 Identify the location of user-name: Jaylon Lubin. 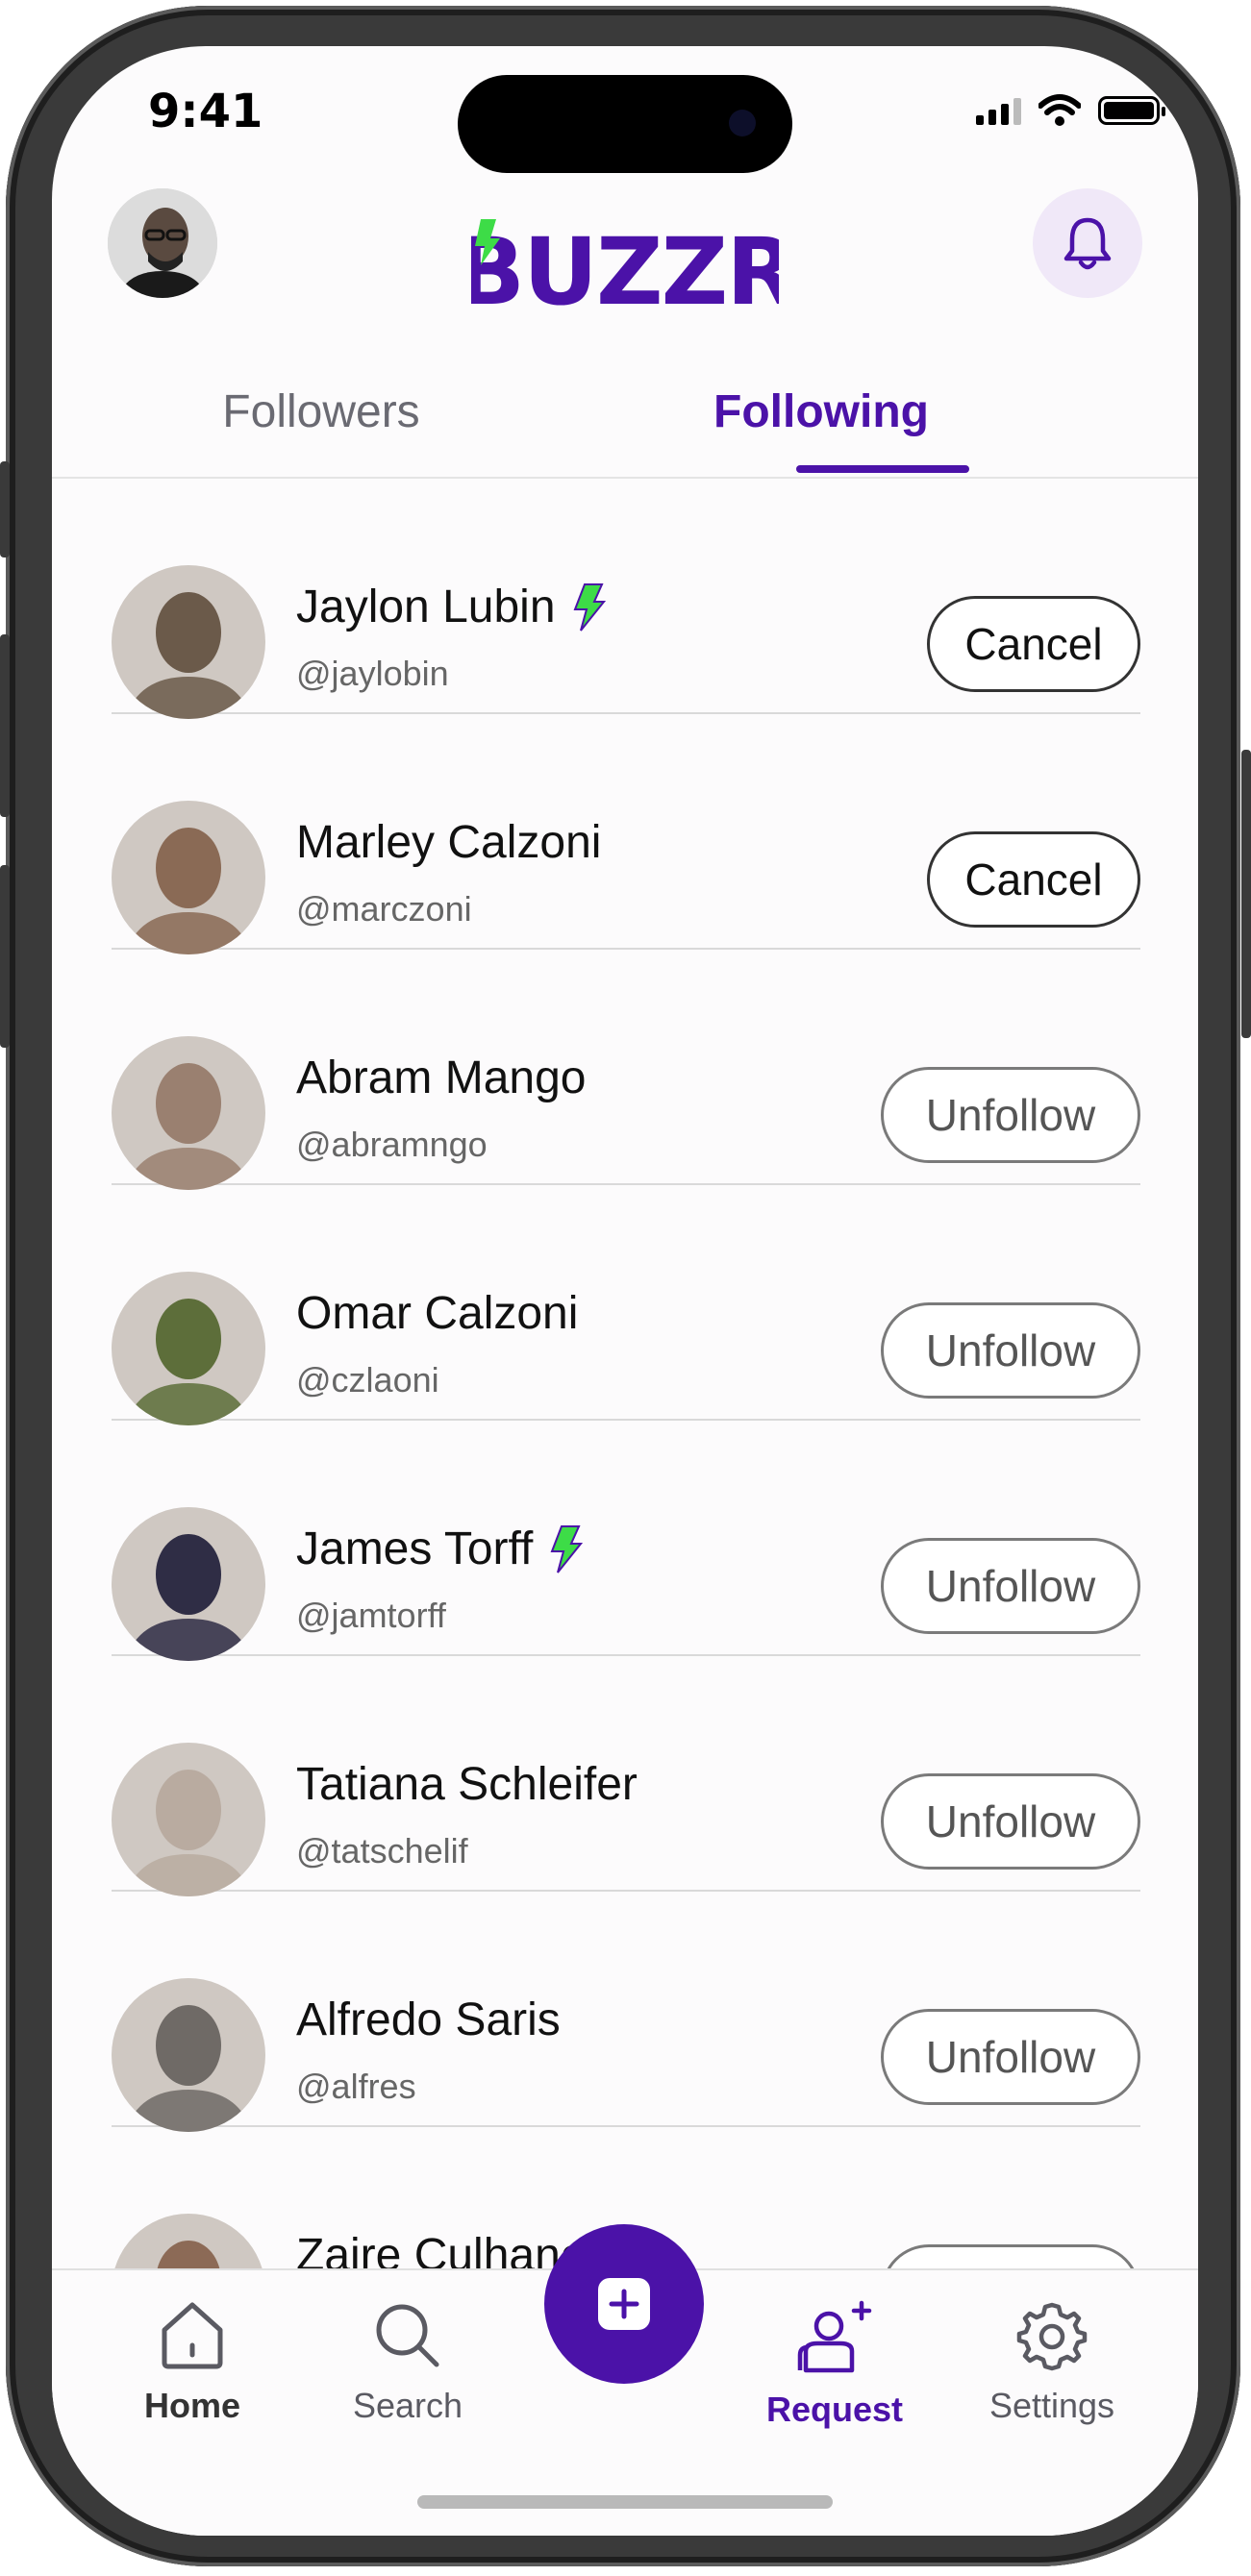
(426, 607).